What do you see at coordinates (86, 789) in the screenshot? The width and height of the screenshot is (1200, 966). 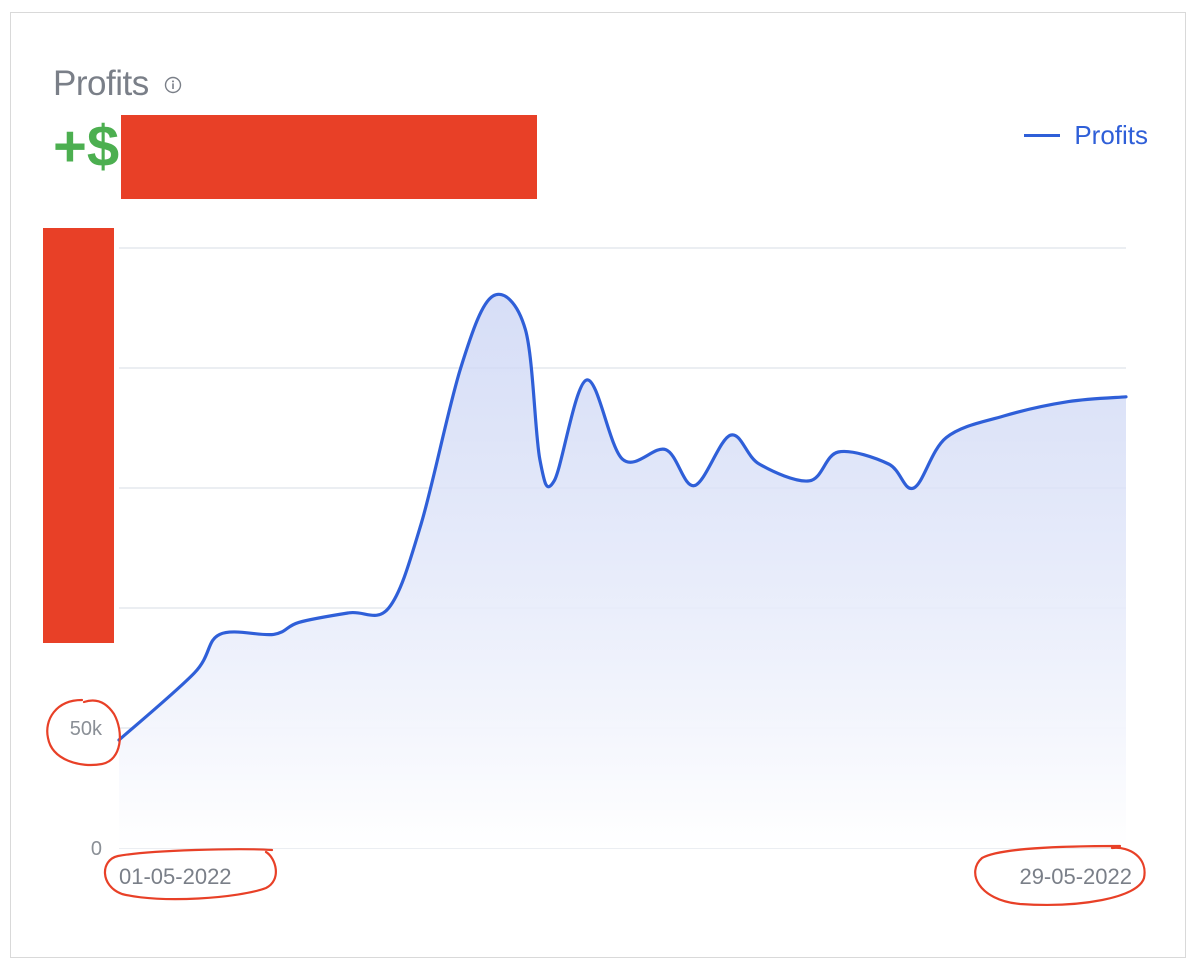 I see `y-tick-layer: 0 50k` at bounding box center [86, 789].